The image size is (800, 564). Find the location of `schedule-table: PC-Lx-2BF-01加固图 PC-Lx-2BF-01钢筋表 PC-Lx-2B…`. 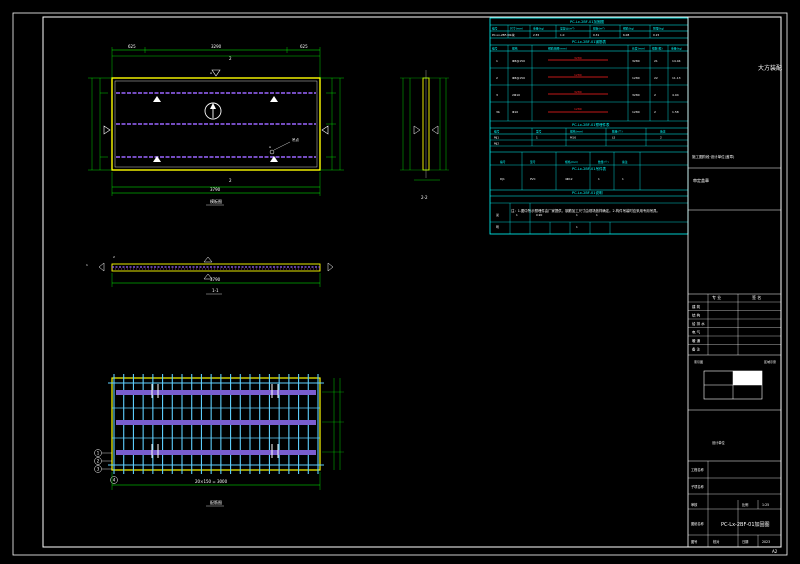

schedule-table: PC-Lx-2BF-01加固图 PC-Lx-2BF-01钢筋表 PC-Lx-2B… is located at coordinates (589, 126).